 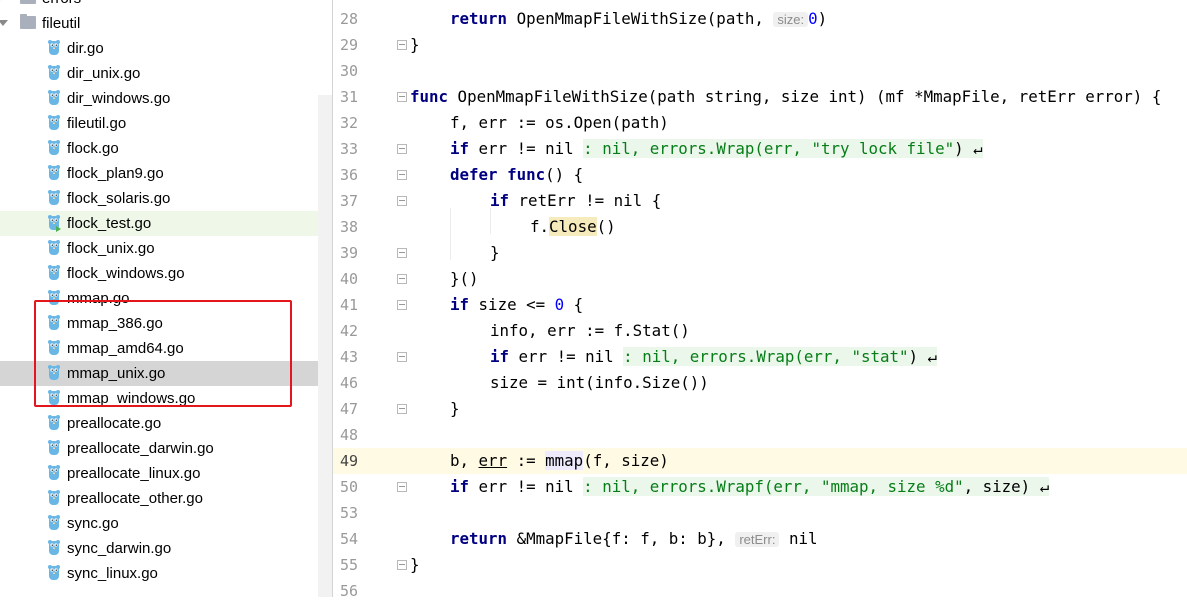 What do you see at coordinates (135, 498) in the screenshot?
I see `tree-item-label: preallocate_other.go` at bounding box center [135, 498].